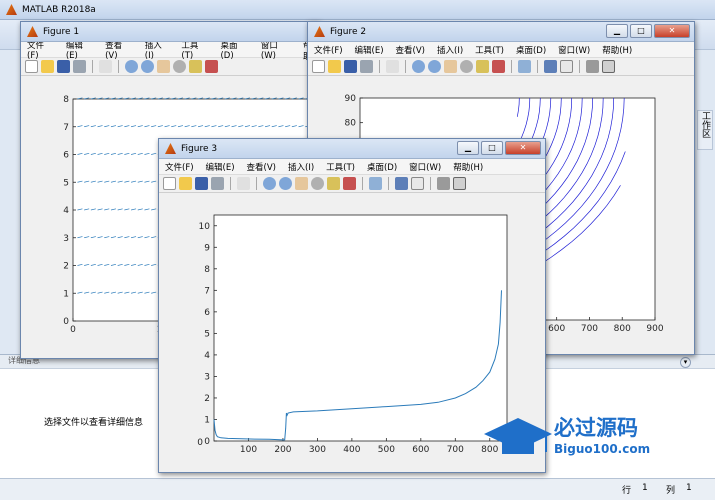 The height and width of the screenshot is (500, 715). What do you see at coordinates (705, 130) in the screenshot?
I see `workspace-side-tab: 工作区` at bounding box center [705, 130].